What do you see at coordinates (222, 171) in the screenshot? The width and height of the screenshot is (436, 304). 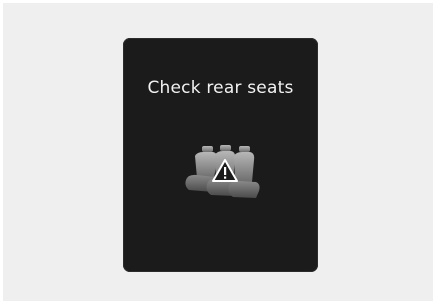 I see `rear-seats-warning-icon` at bounding box center [222, 171].